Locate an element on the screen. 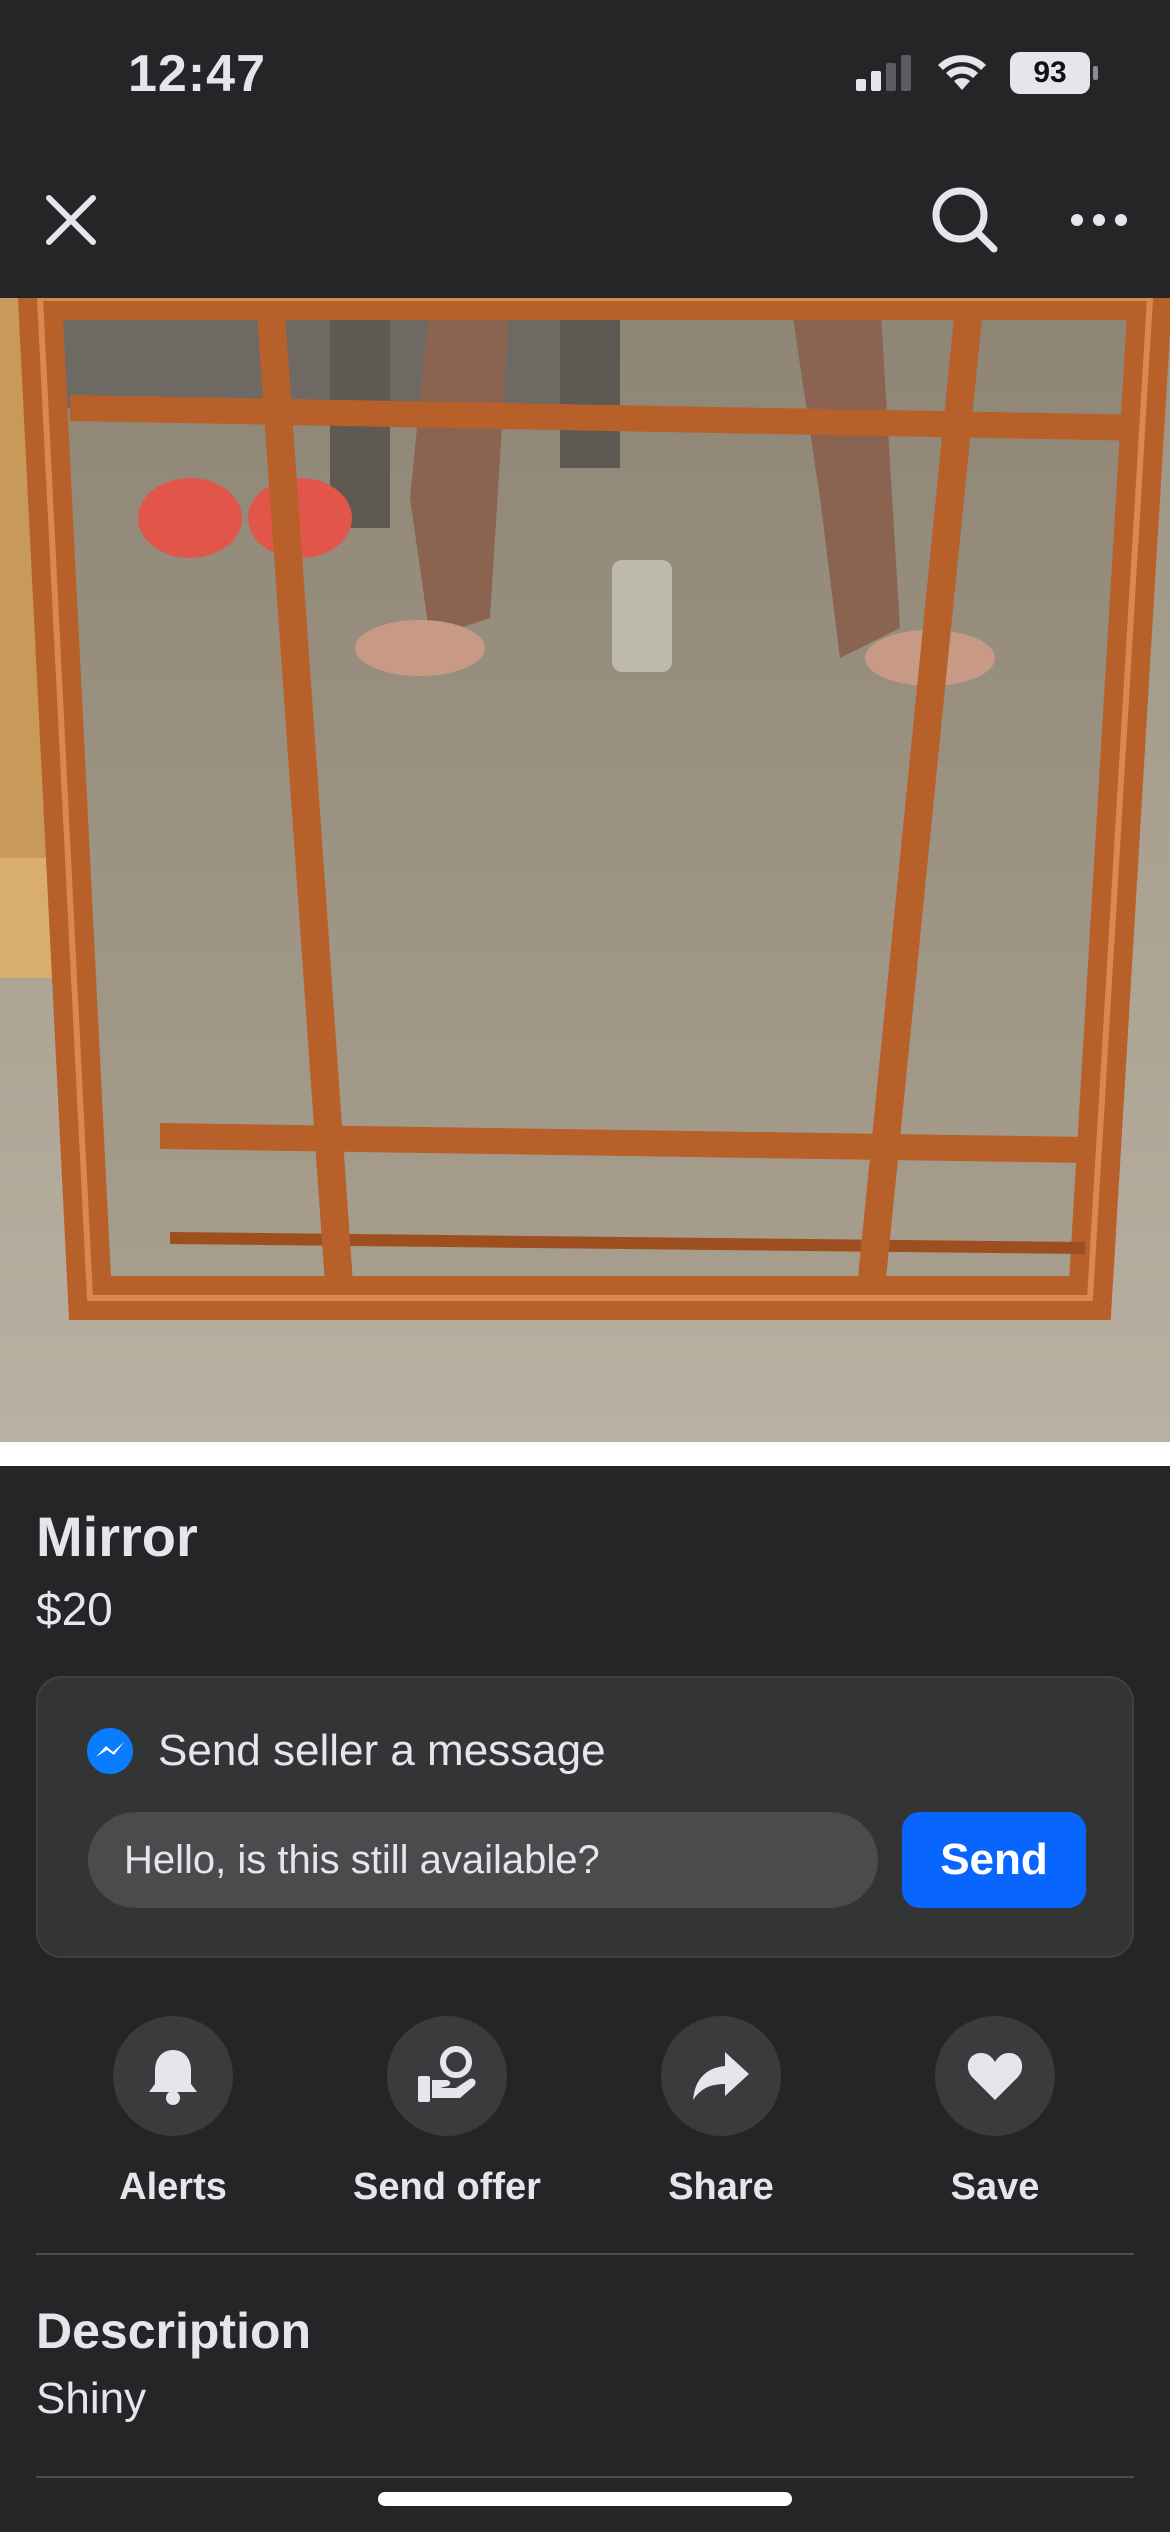 The width and height of the screenshot is (1170, 2532). more-options-button is located at coordinates (1099, 220).